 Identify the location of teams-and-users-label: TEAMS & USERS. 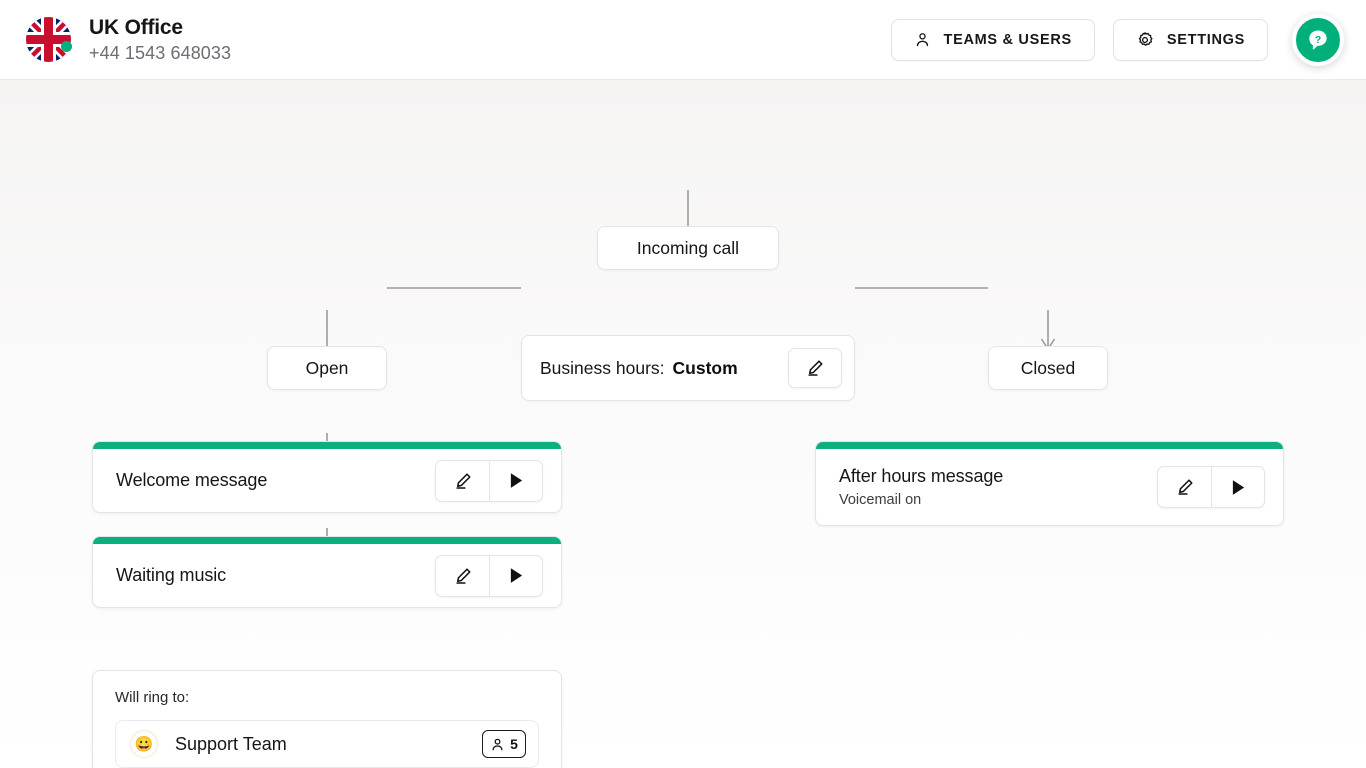
(1007, 39).